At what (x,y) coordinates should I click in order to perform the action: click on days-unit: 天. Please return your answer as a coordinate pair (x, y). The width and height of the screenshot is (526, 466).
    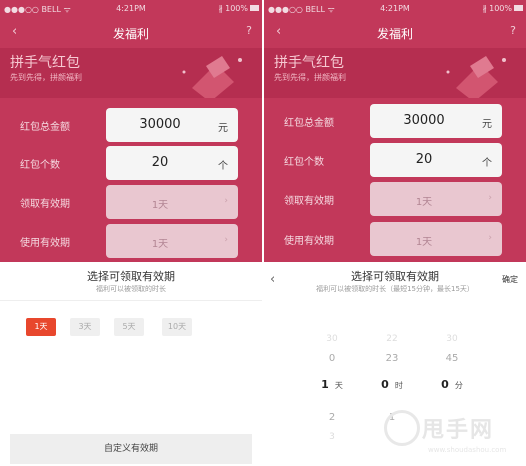
    Looking at the image, I should click on (338, 385).